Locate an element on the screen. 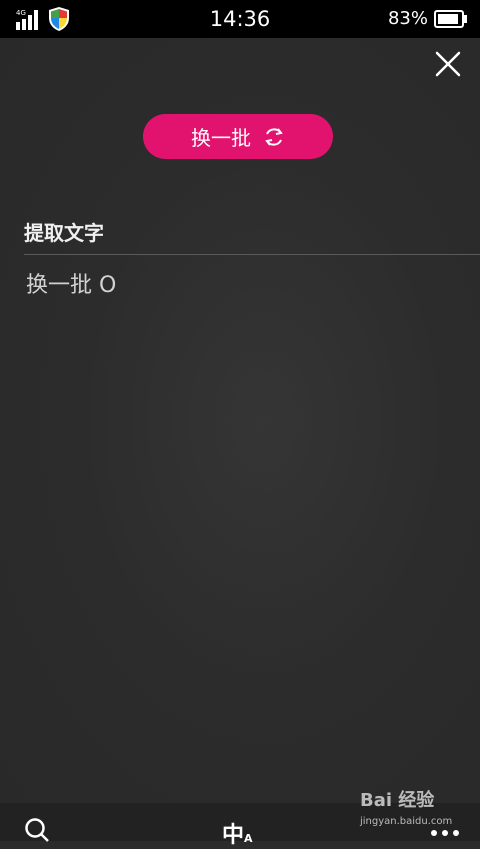 The height and width of the screenshot is (849, 480). watermark: Bai 经验 jingyan.baidu.com is located at coordinates (406, 806).